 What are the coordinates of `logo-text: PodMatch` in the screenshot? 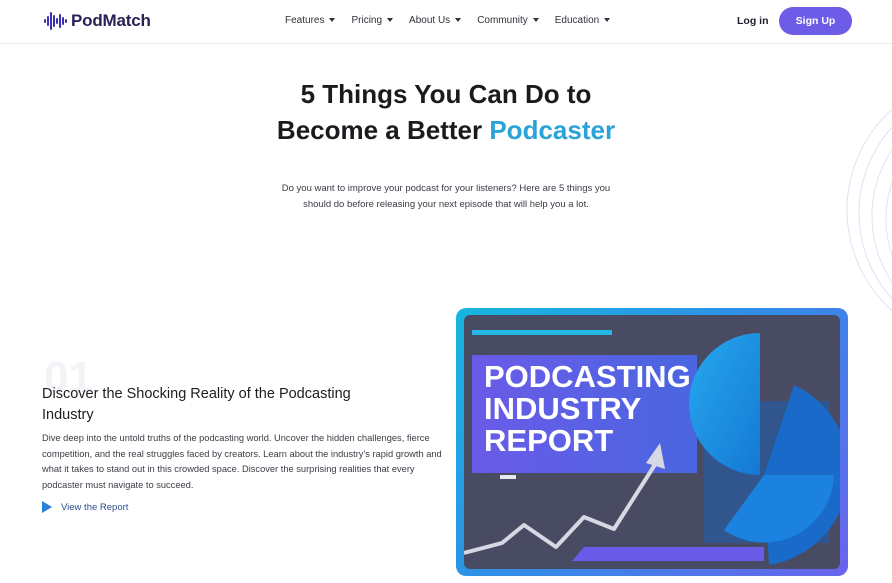 It's located at (111, 21).